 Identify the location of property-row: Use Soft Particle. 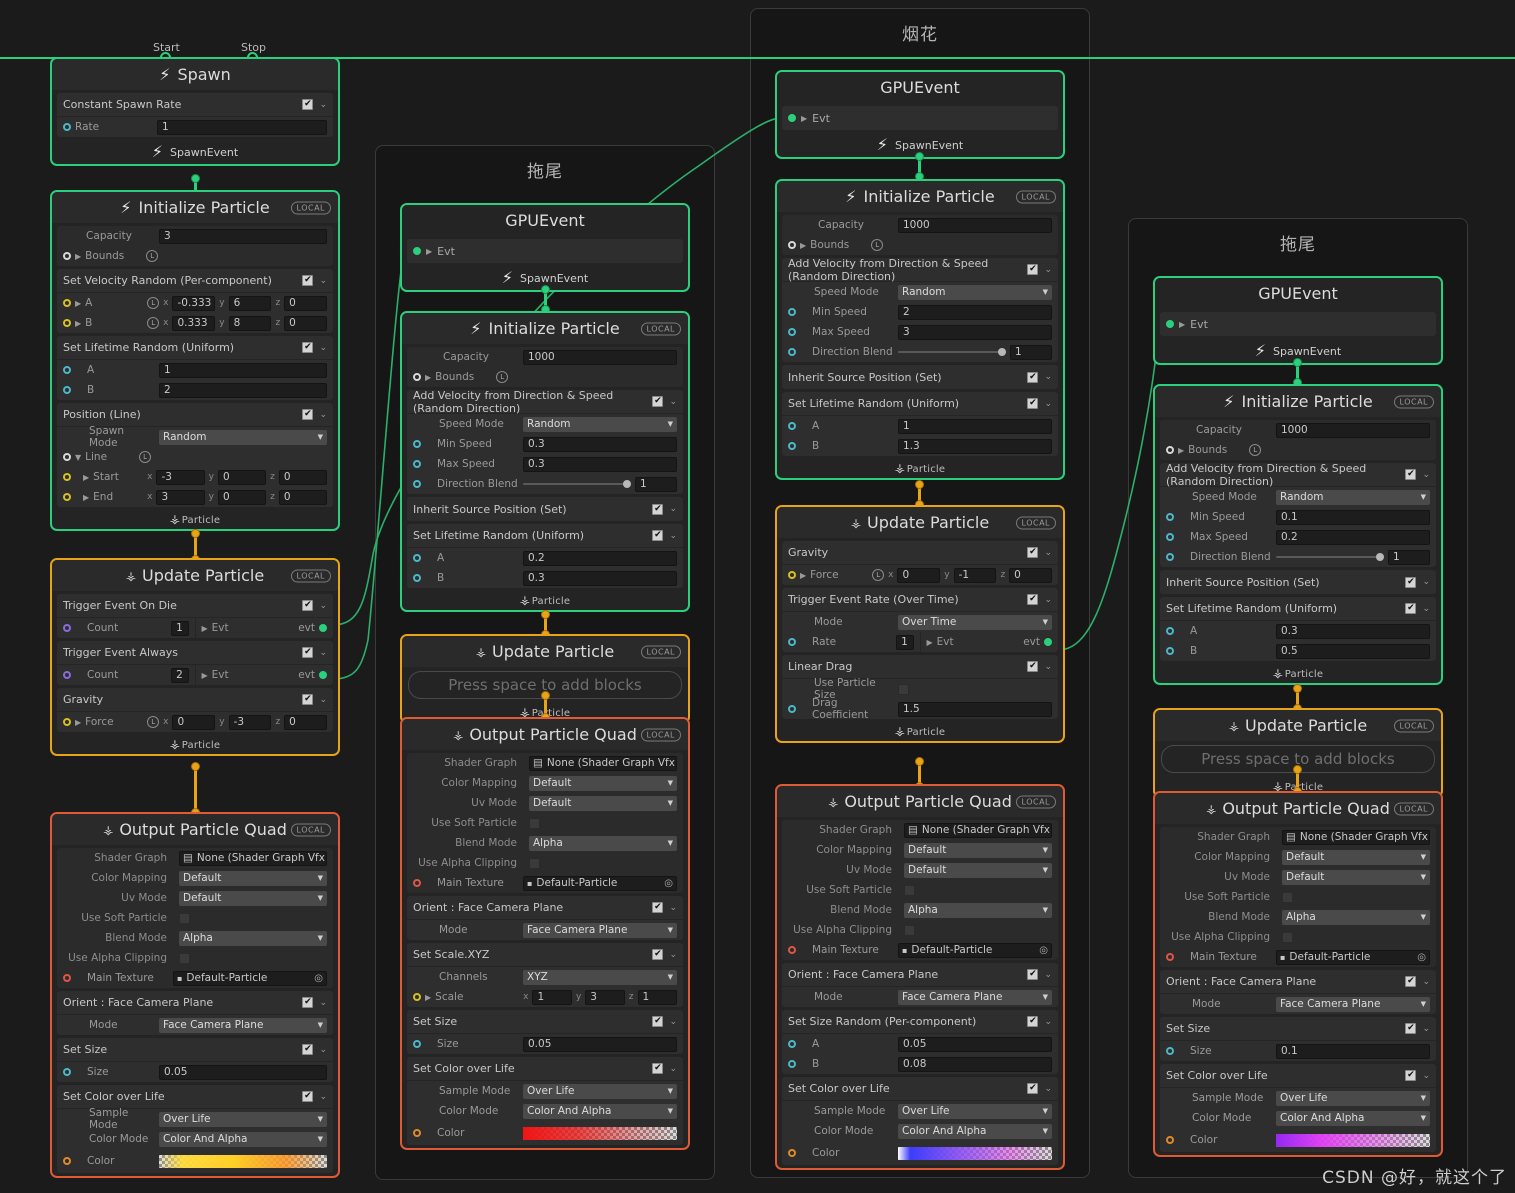
(920, 890).